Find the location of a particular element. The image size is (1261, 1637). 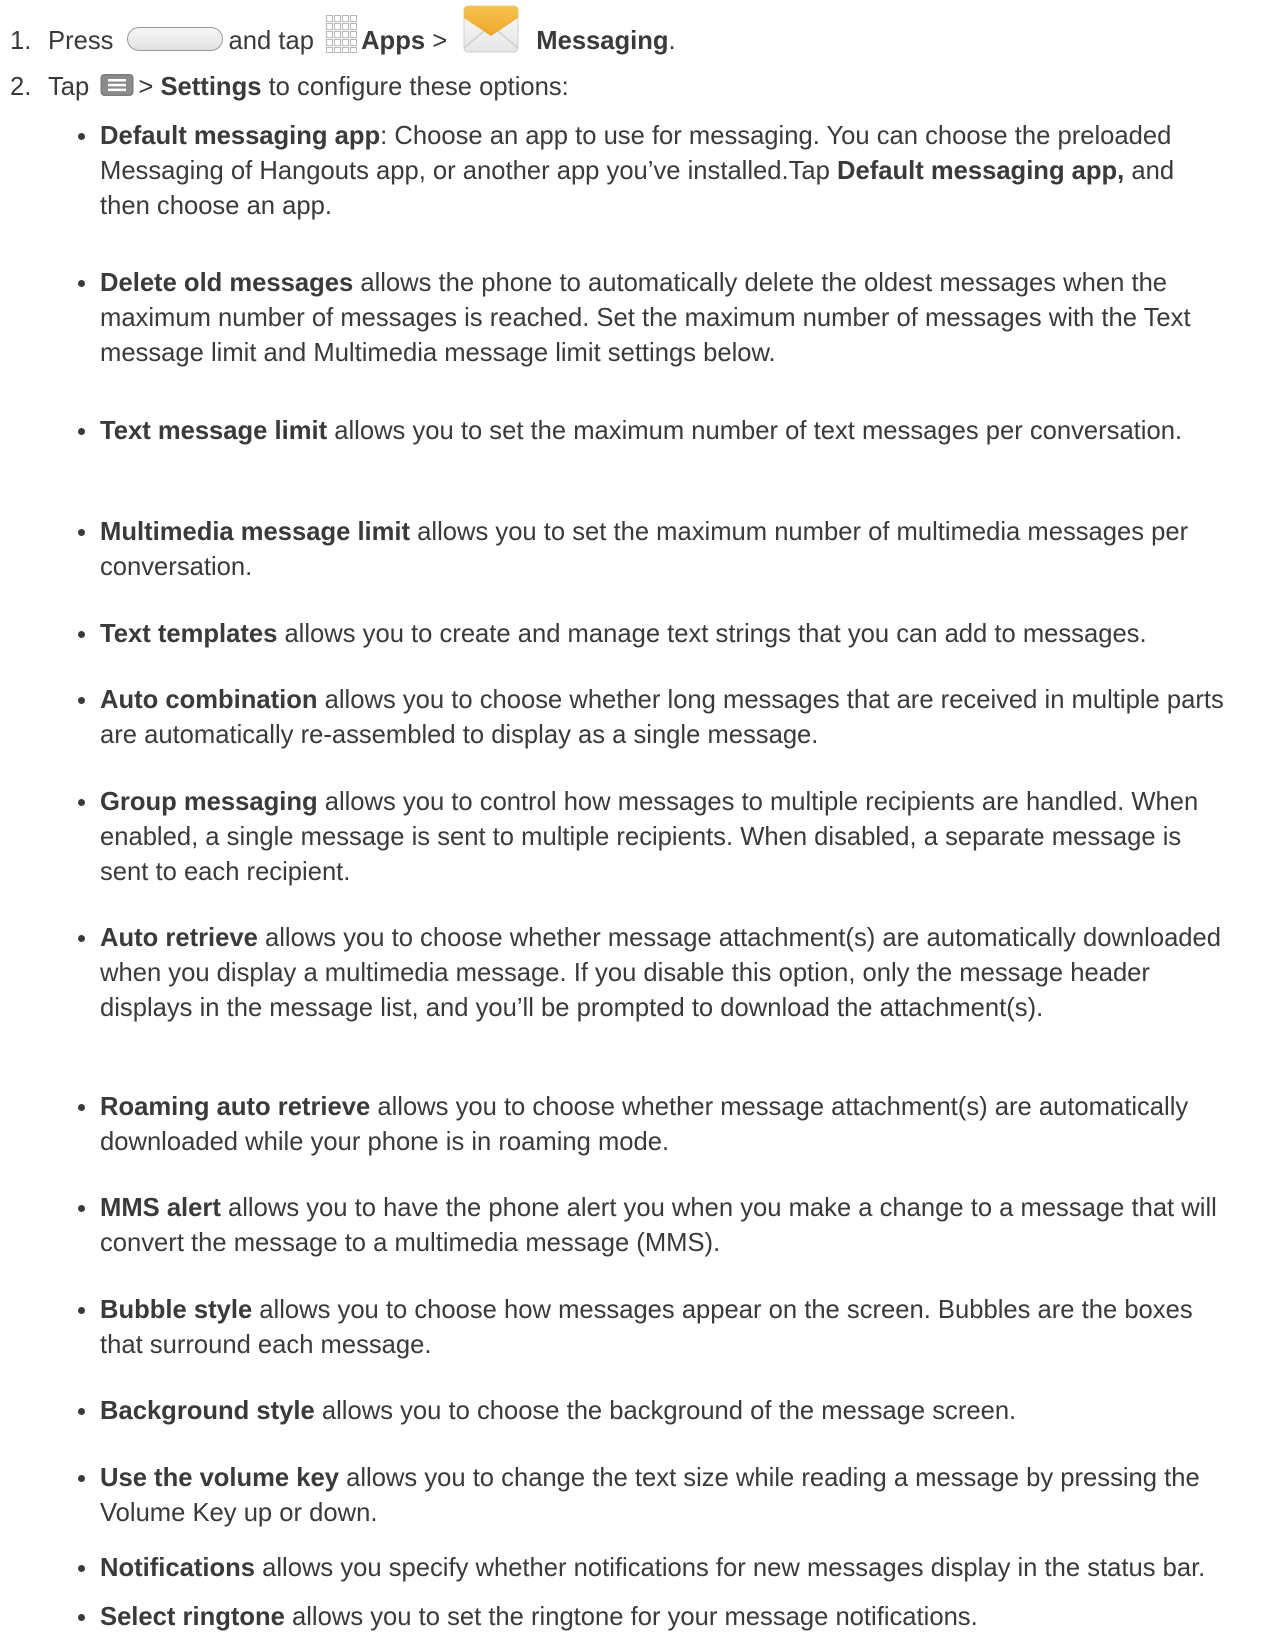

step-text-tap: Tap is located at coordinates (69, 87).